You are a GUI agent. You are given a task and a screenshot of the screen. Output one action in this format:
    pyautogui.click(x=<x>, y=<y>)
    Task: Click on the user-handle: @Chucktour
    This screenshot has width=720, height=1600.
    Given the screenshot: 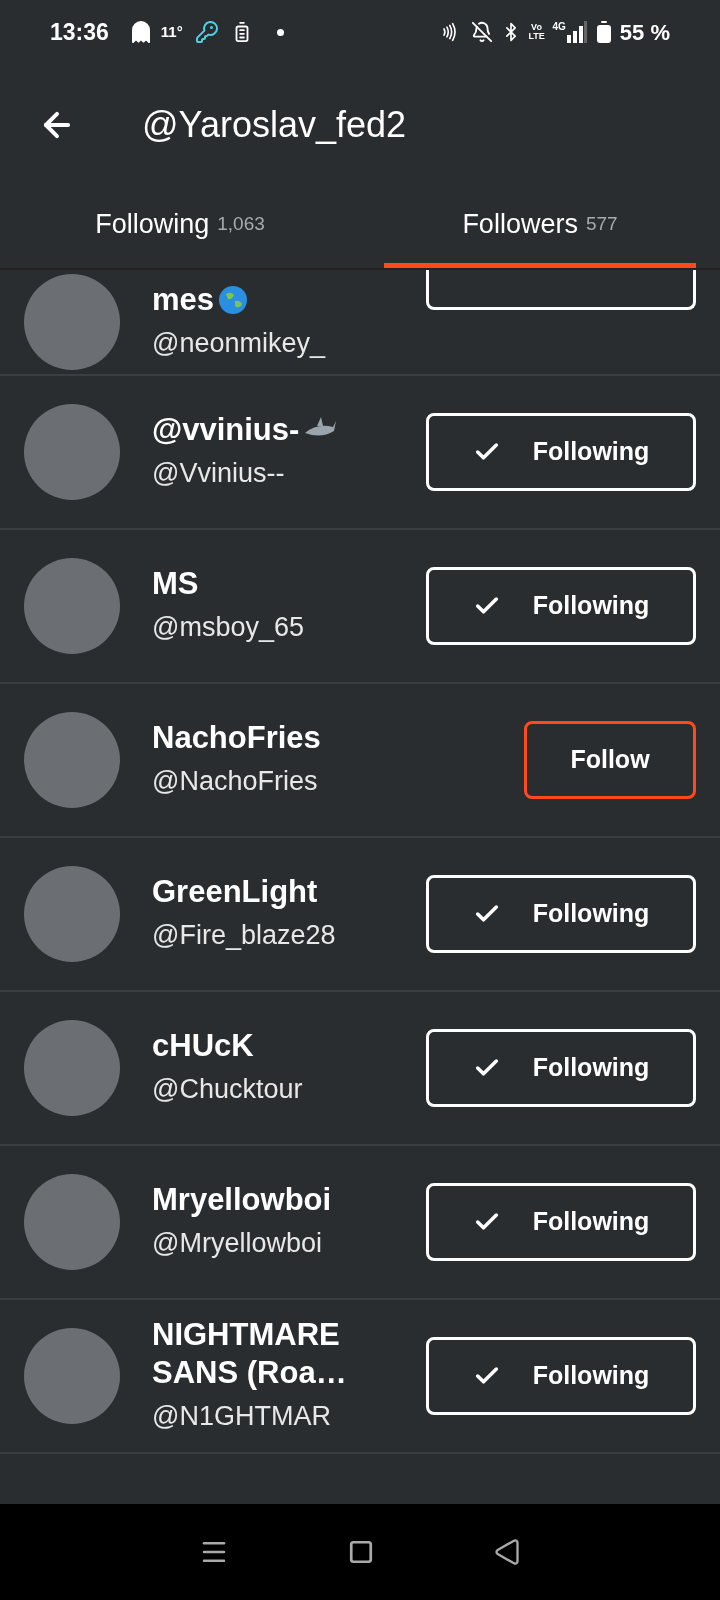 What is the action you would take?
    pyautogui.click(x=228, y=1089)
    